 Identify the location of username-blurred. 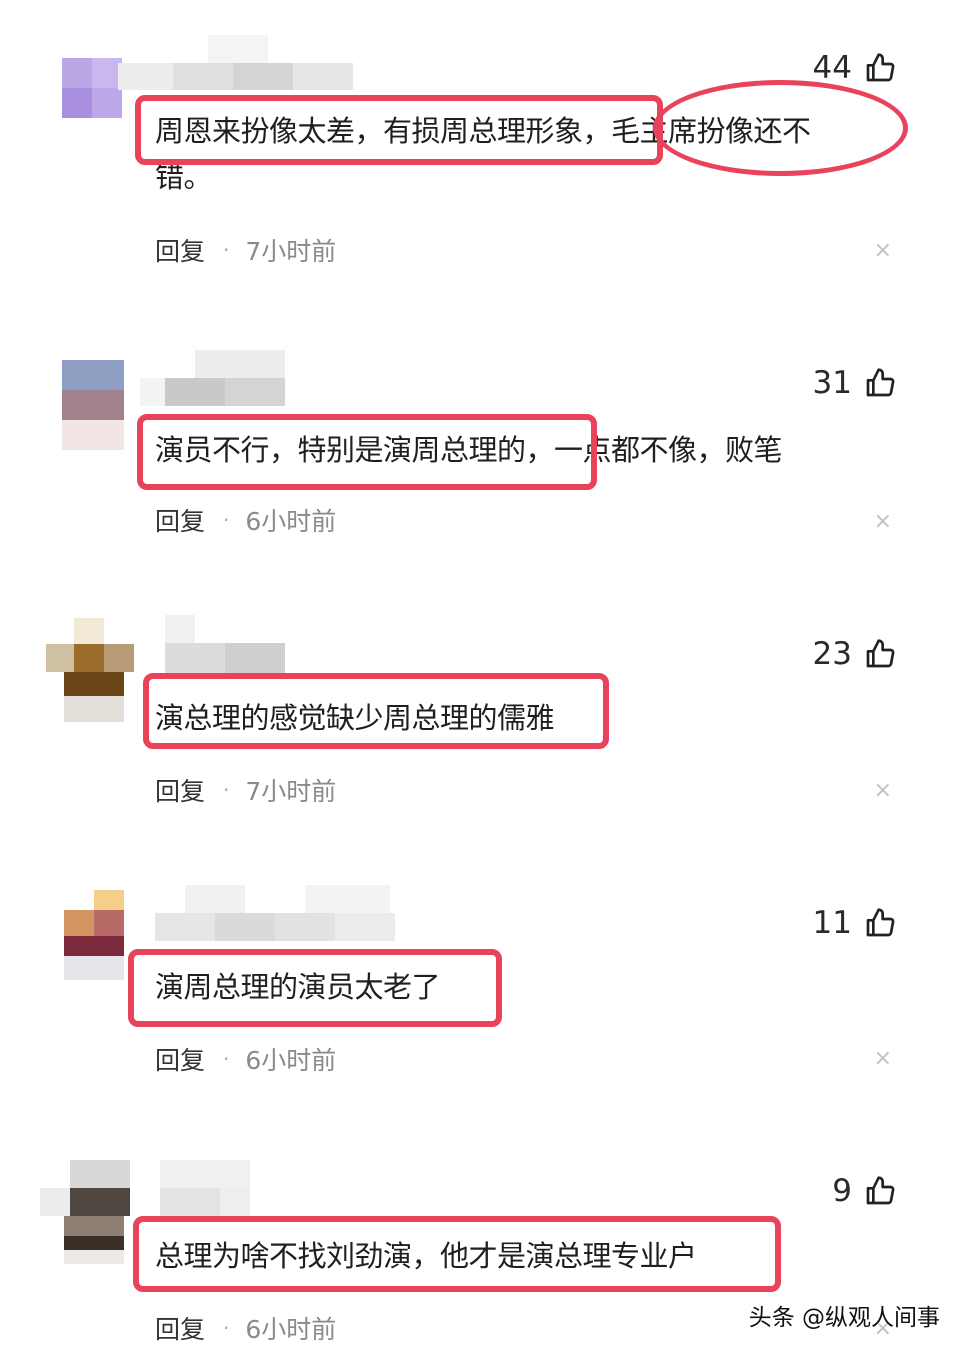
(205, 1188).